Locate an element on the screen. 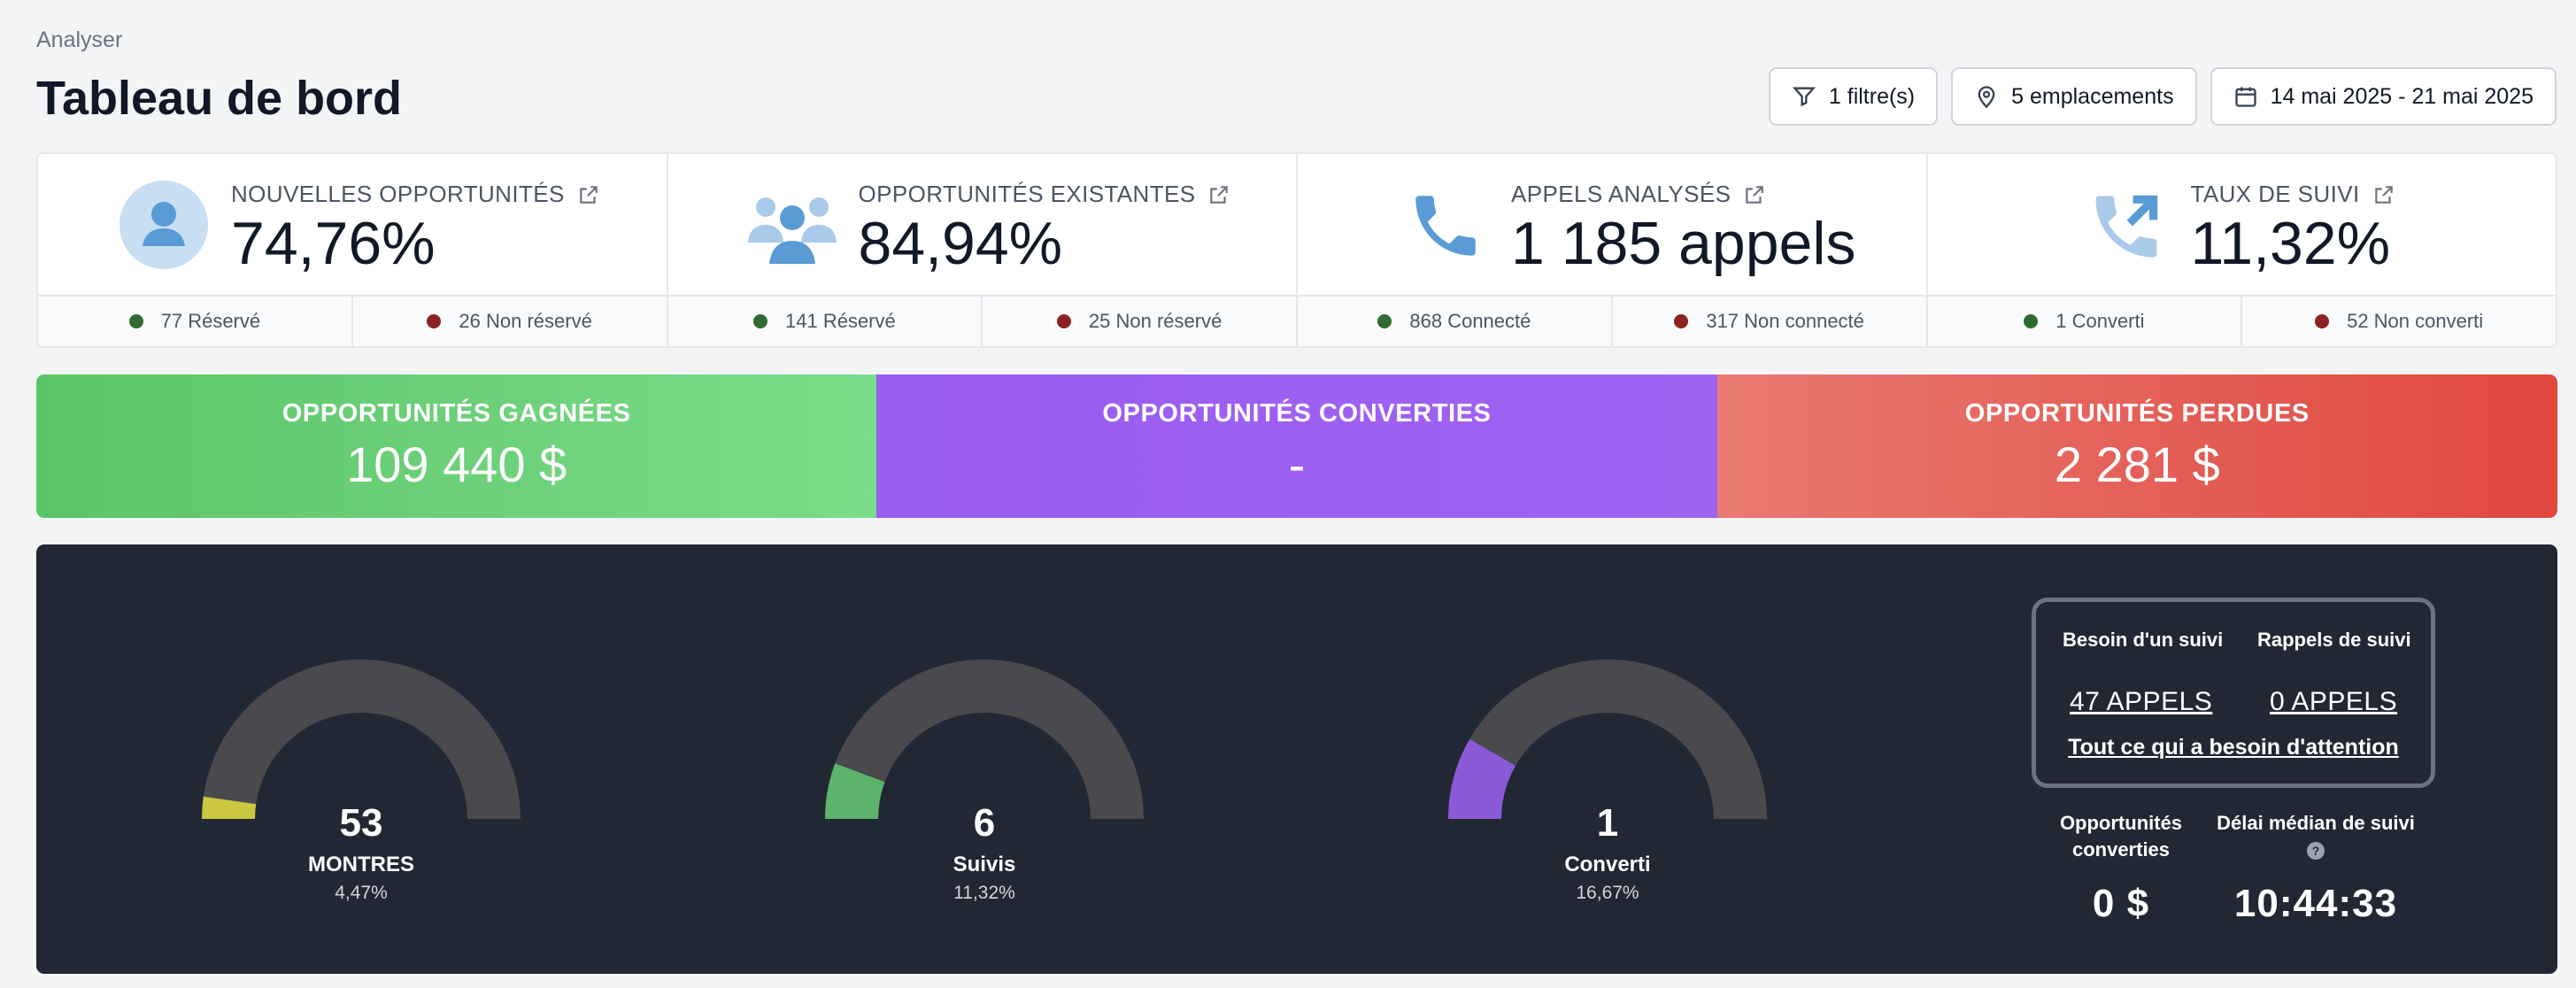  stat-label: NOUVELLES OPPORTUNITÉS is located at coordinates (398, 194).